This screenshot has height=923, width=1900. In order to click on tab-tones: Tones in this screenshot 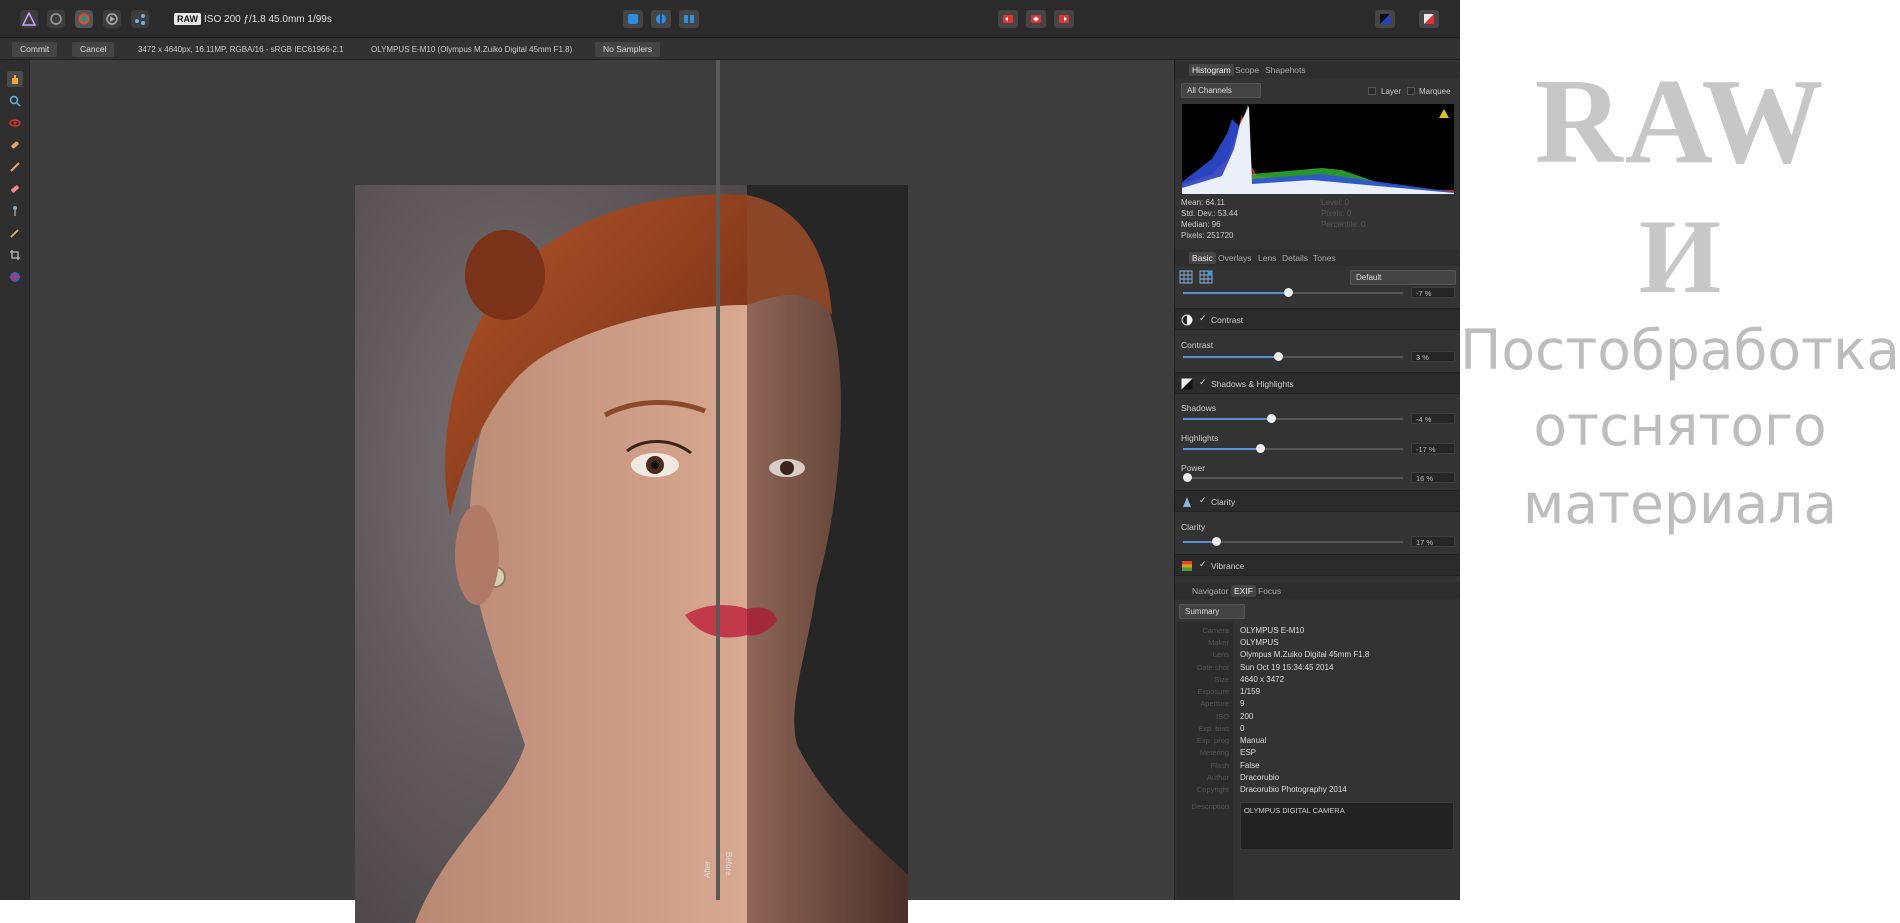, I will do `click(1324, 258)`.